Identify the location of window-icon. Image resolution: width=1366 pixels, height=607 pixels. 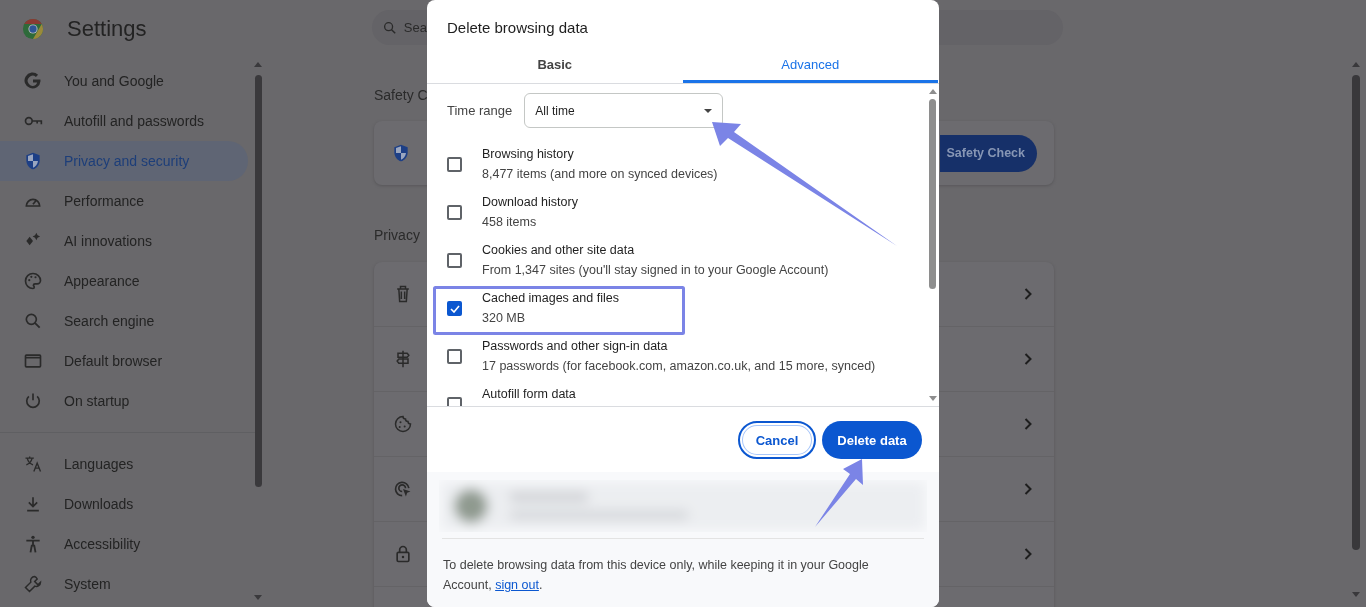
(33, 361).